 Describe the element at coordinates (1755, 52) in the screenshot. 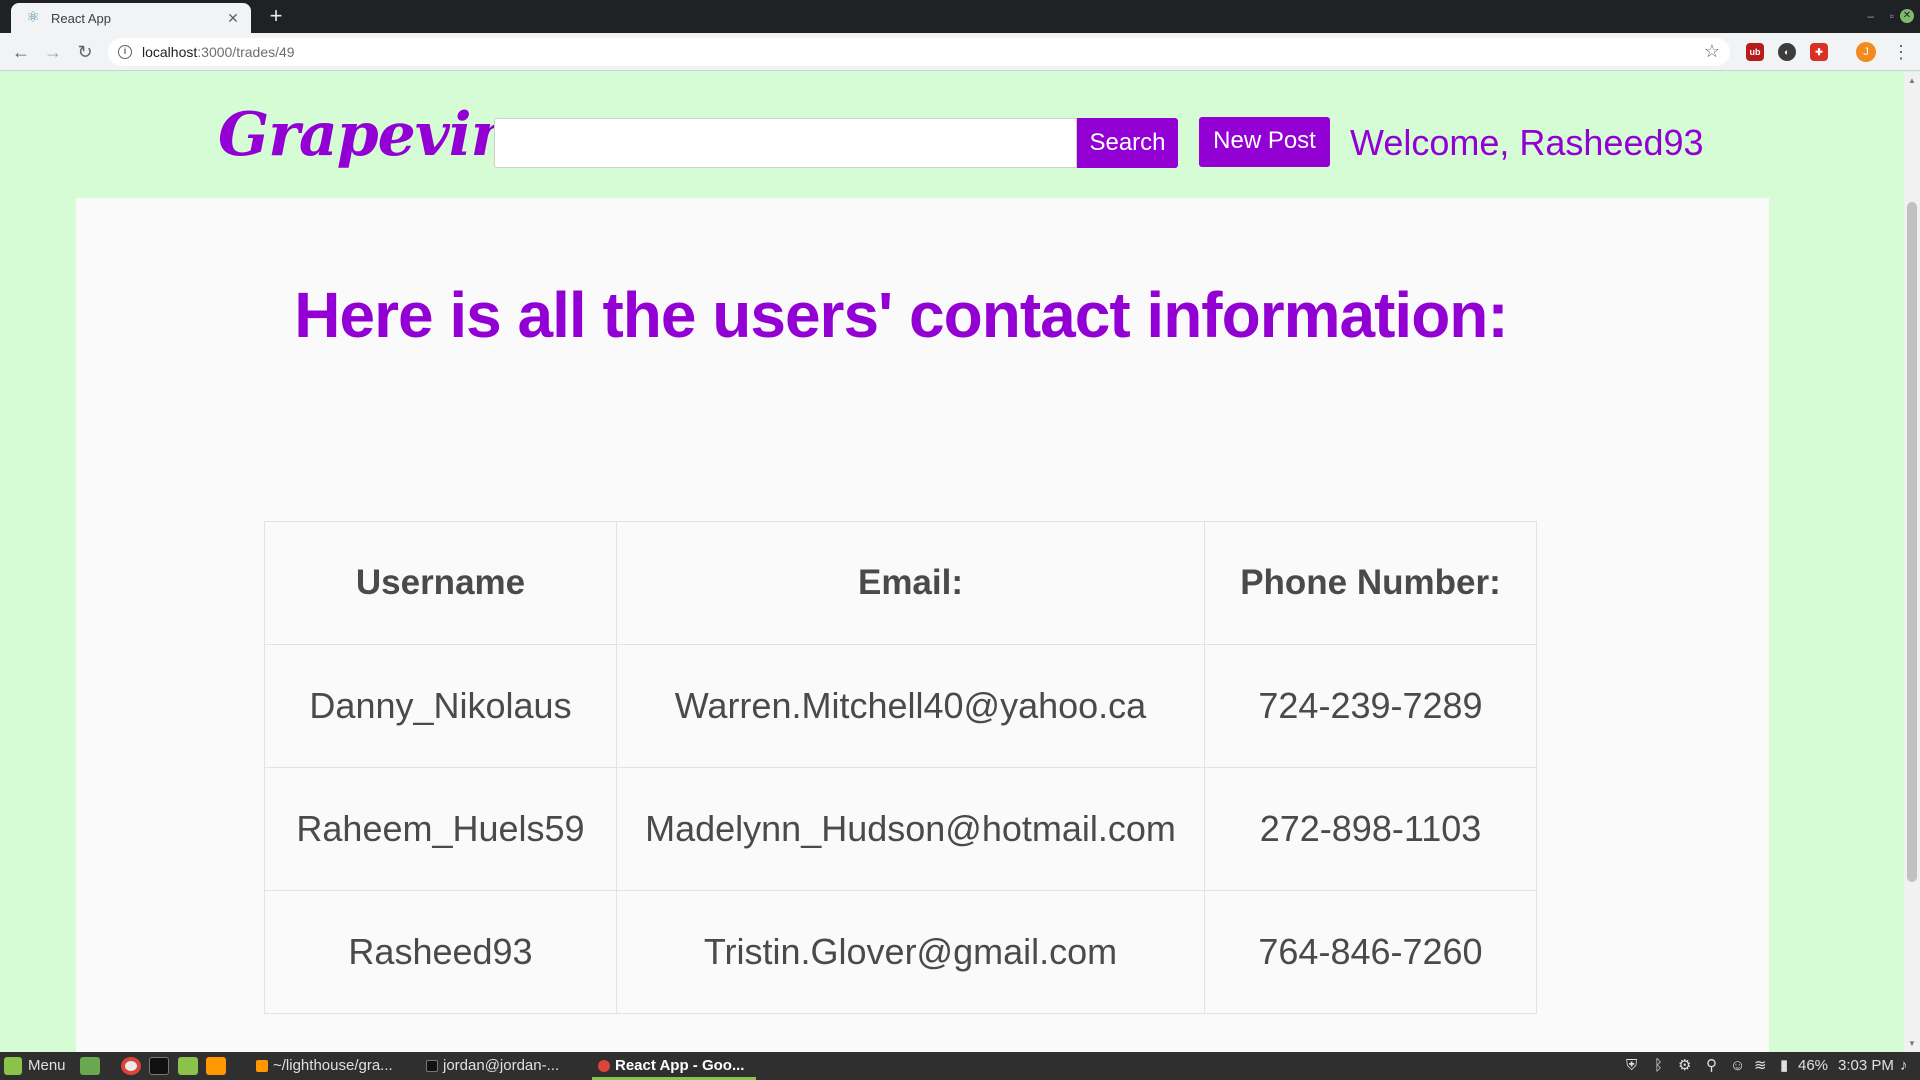

I see `ublock-extension-icon: ub` at that location.